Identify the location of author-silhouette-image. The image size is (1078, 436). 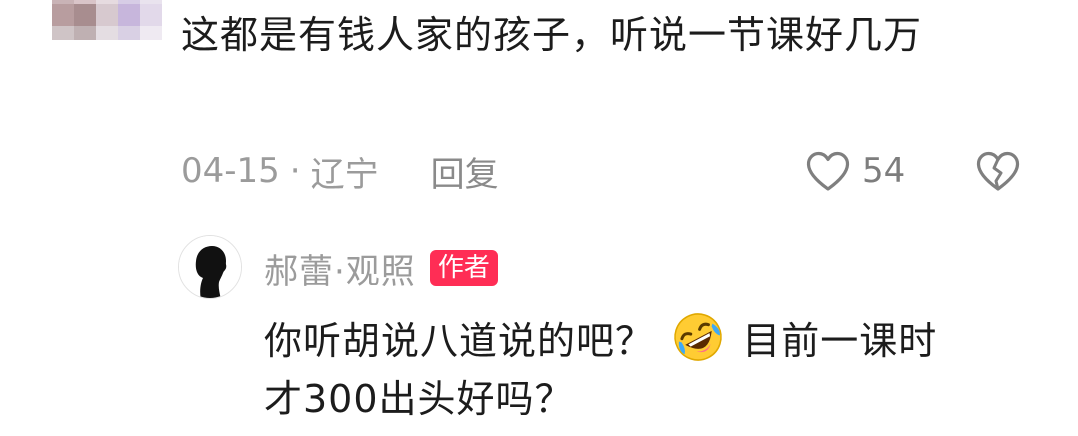
(210, 267).